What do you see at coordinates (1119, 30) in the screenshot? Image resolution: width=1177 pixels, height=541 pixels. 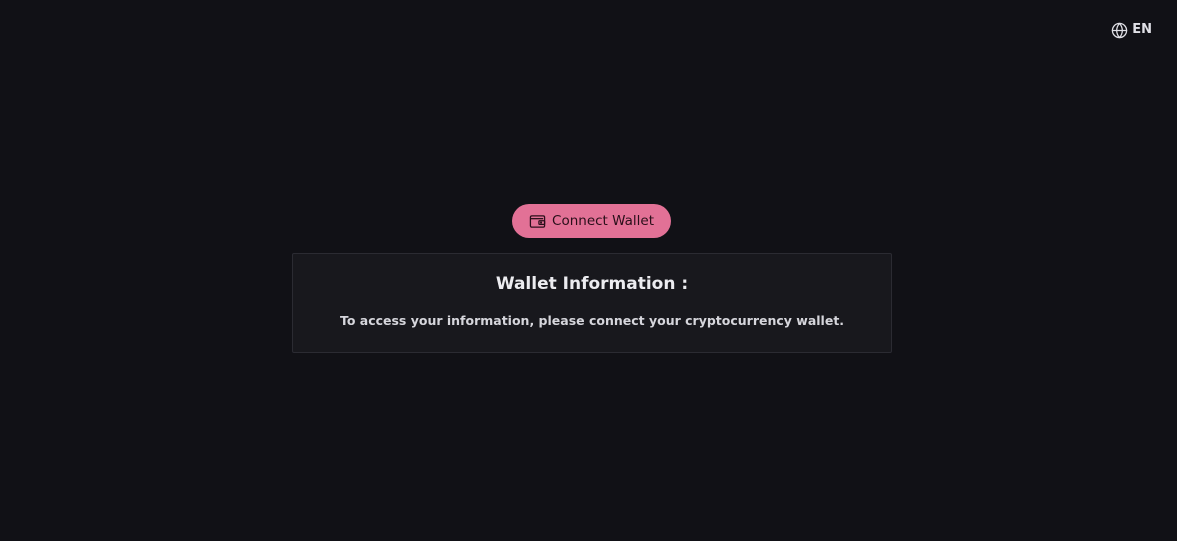 I see `globe-icon` at bounding box center [1119, 30].